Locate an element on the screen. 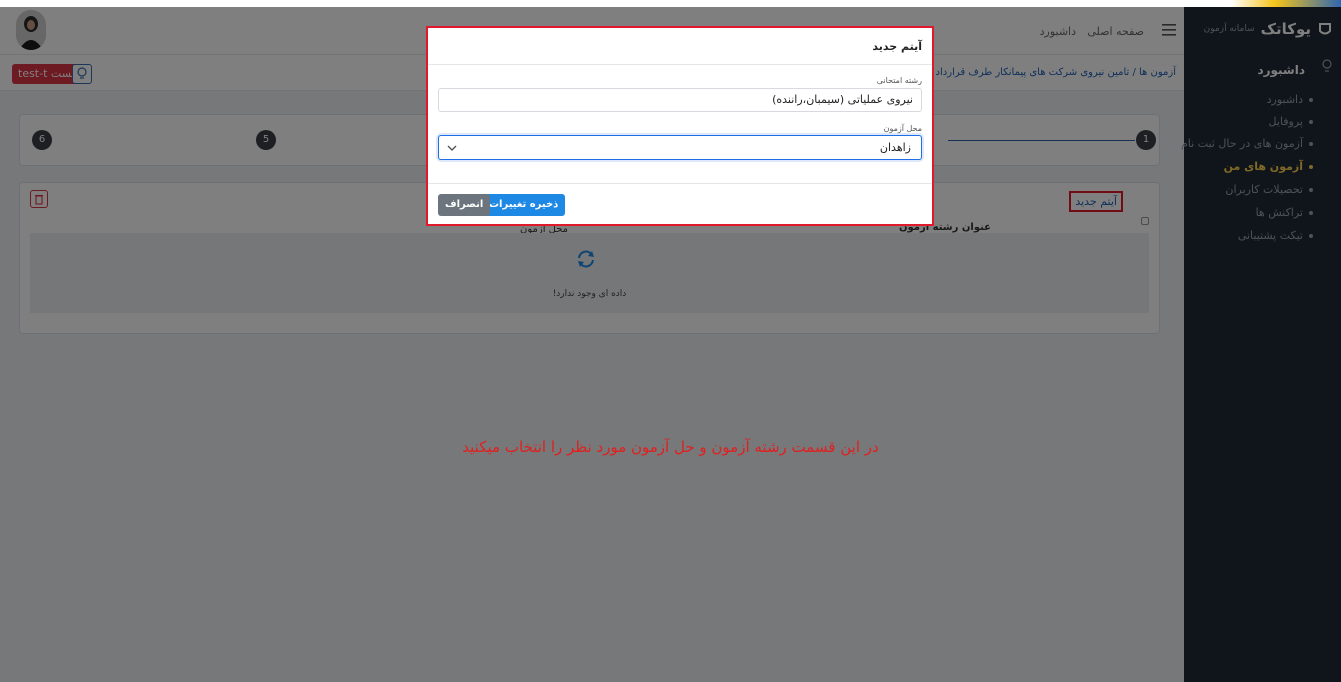 The image size is (1341, 682). cancel-button: انصراف is located at coordinates (464, 205).